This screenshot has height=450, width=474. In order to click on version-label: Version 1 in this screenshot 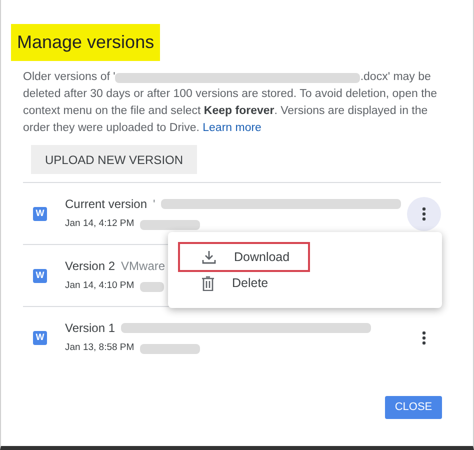, I will do `click(90, 329)`.